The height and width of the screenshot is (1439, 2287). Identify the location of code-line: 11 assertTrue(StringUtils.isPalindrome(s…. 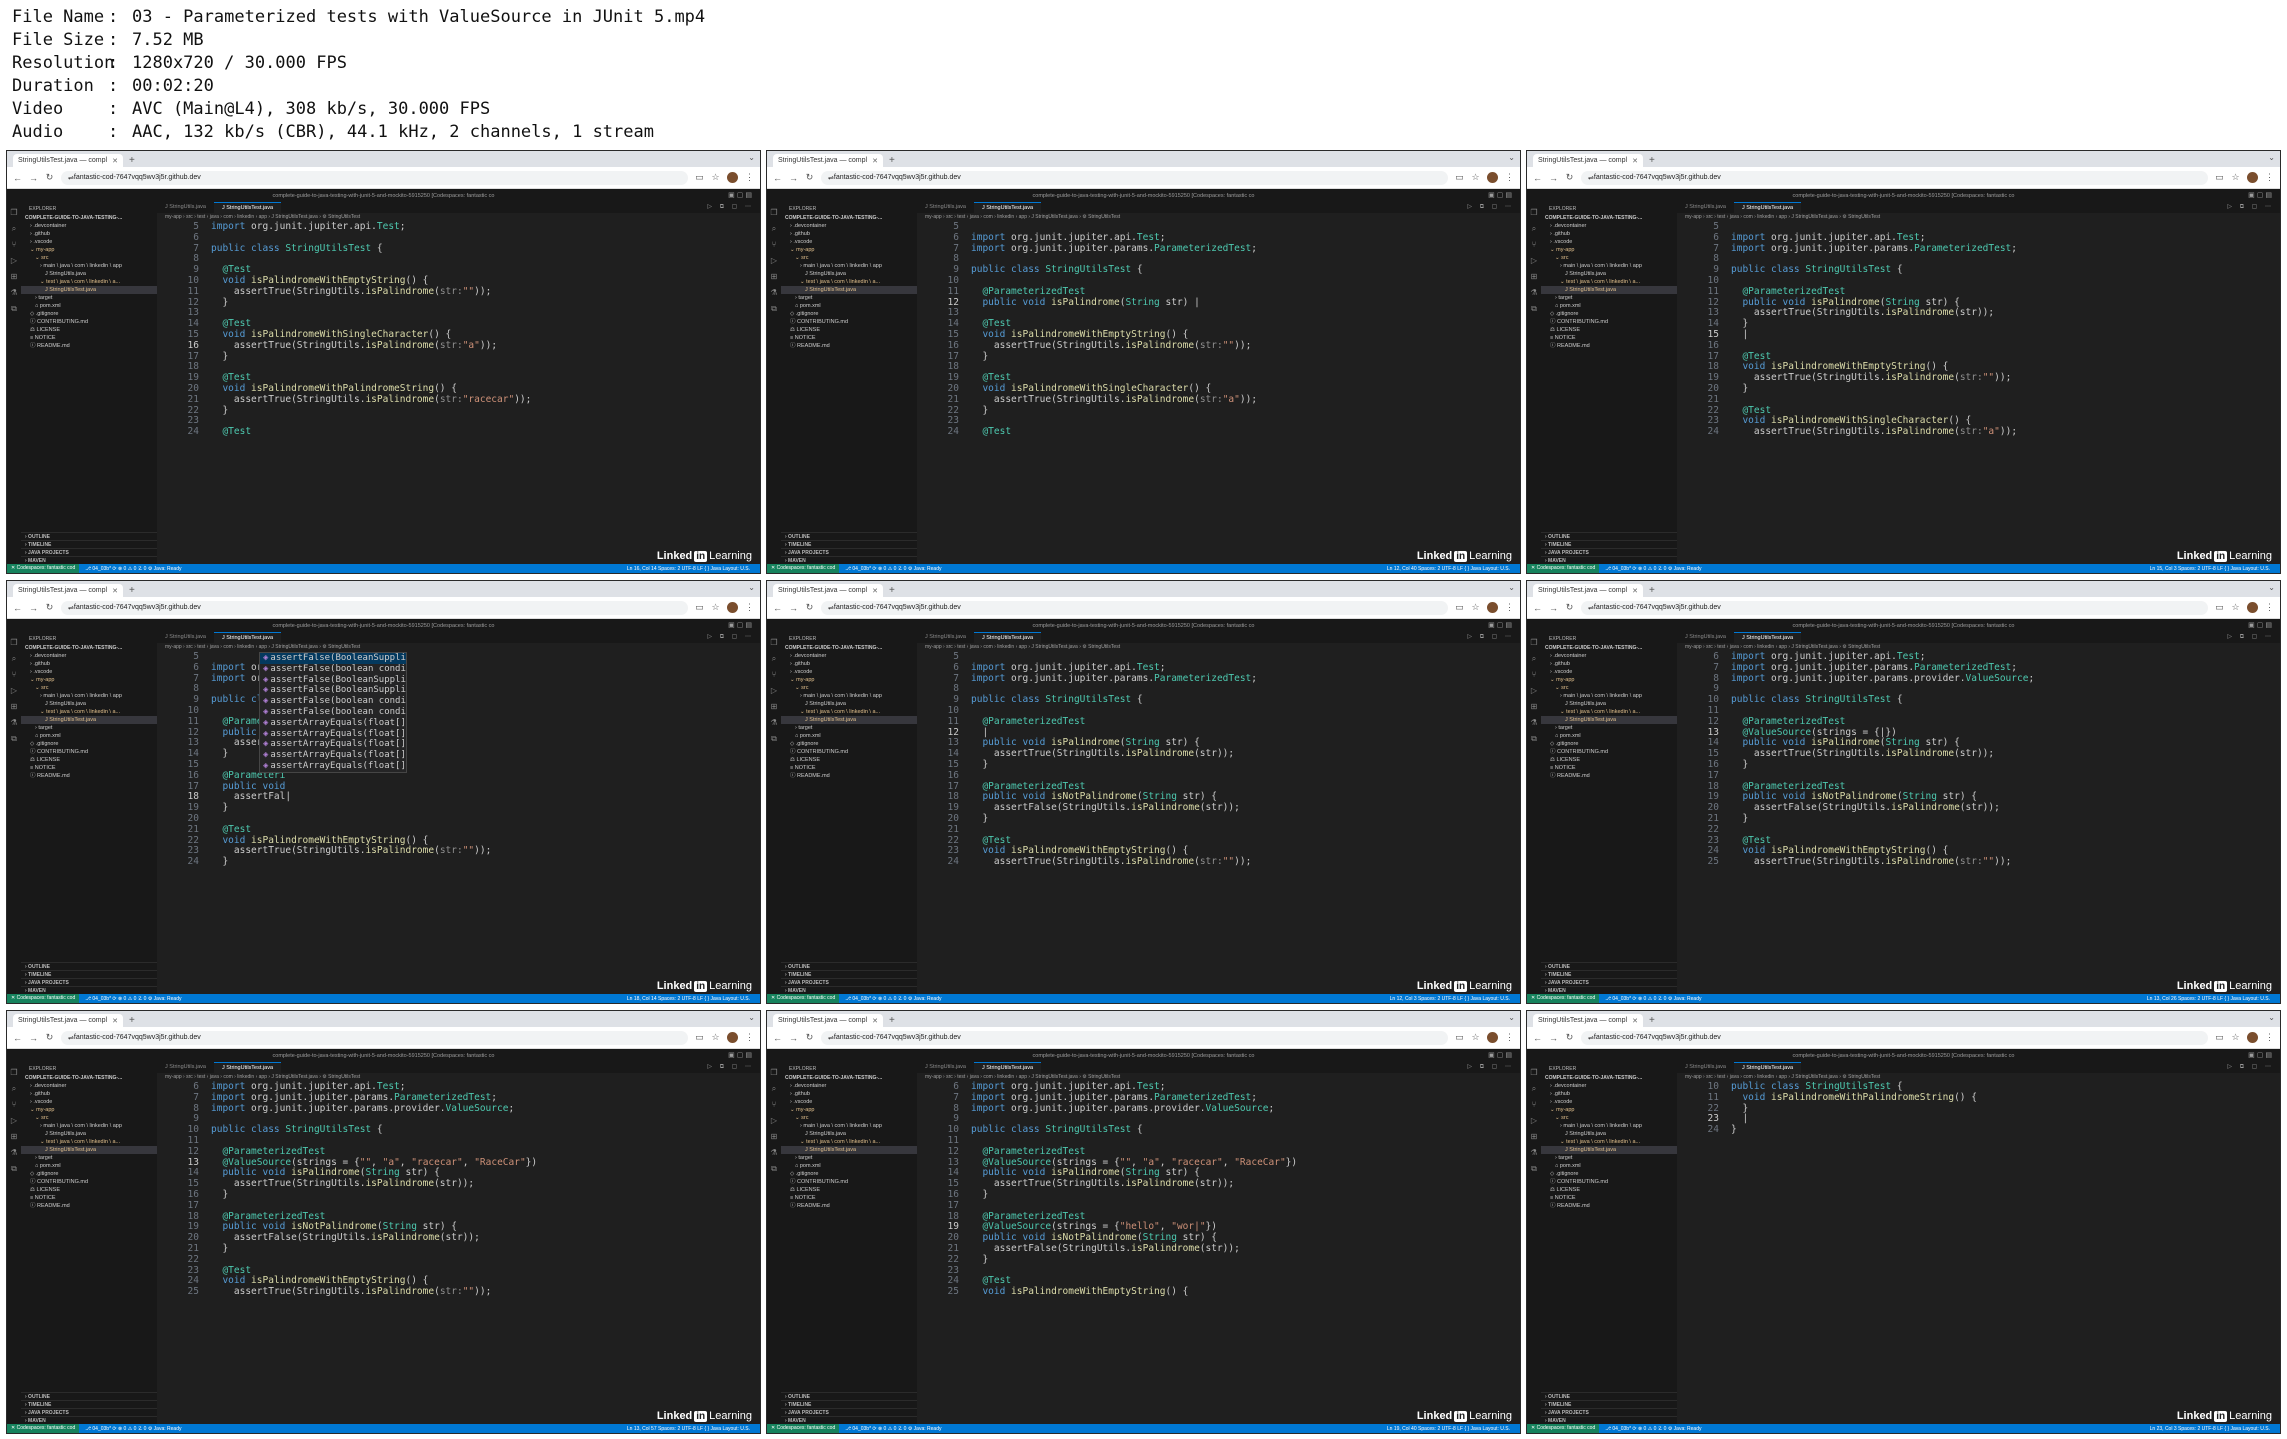
(458, 292).